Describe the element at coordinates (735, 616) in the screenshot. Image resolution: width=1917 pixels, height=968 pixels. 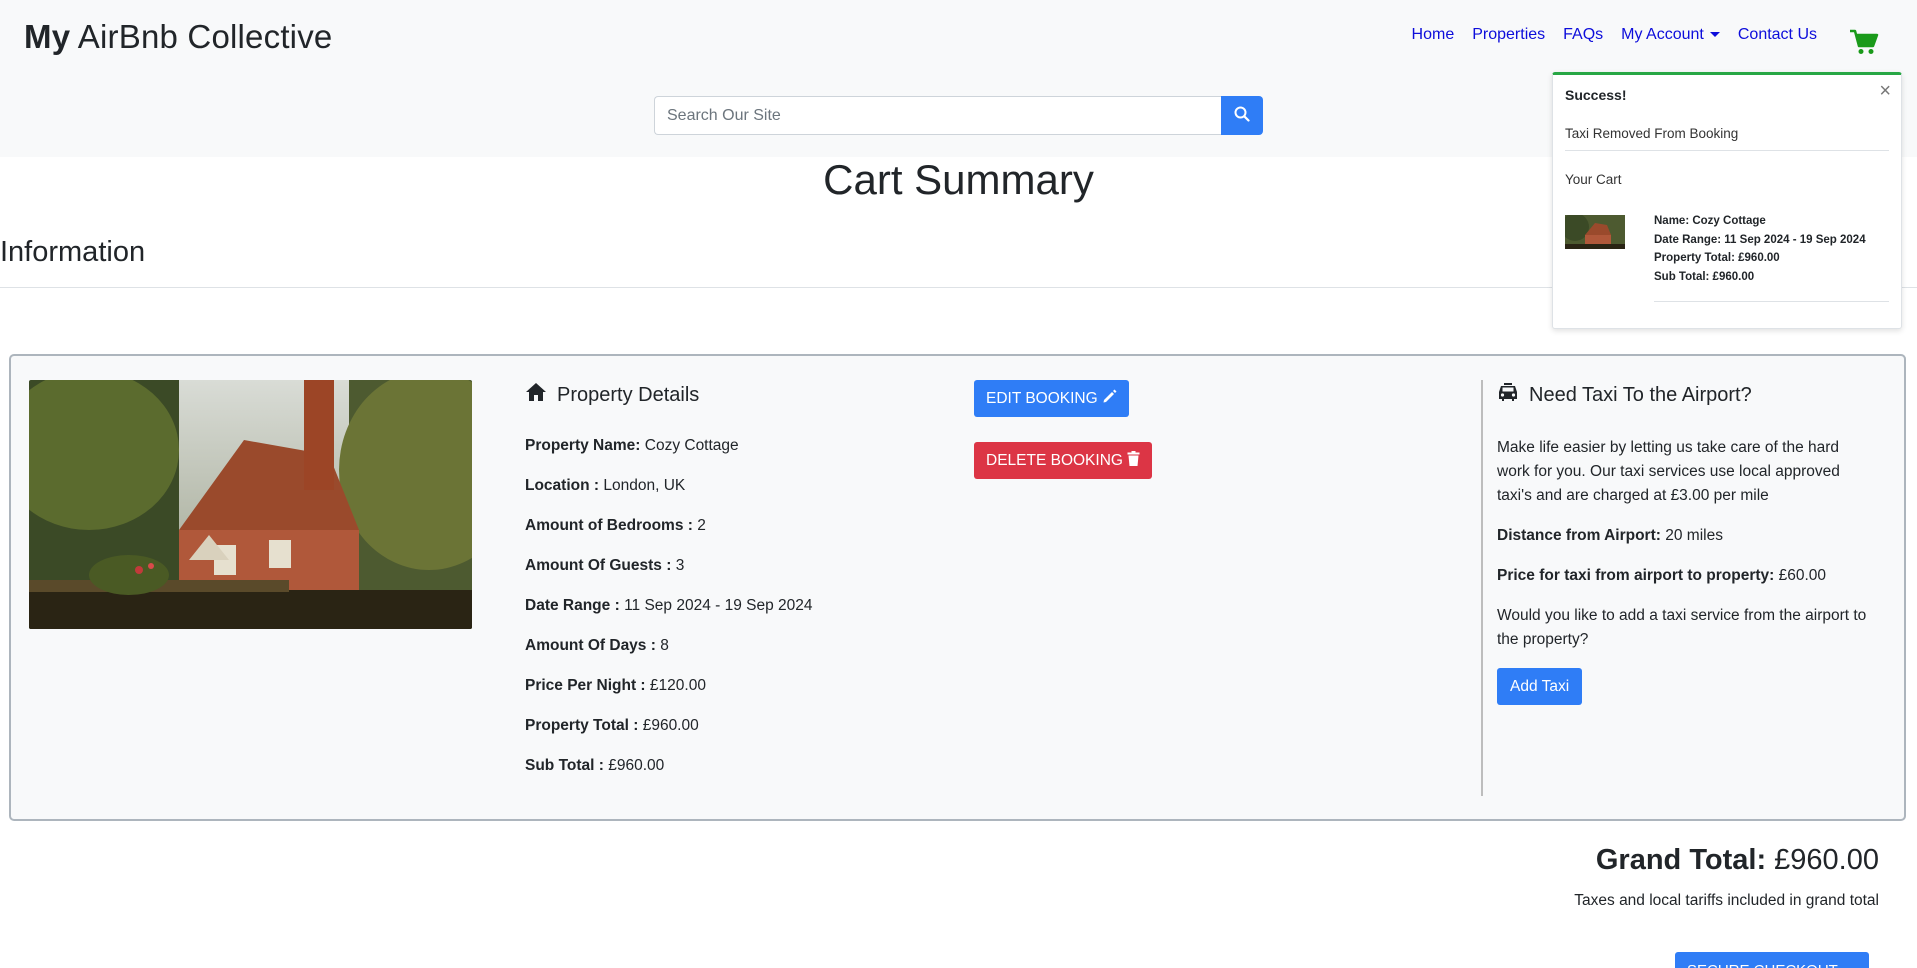
I see `detail-date-range: Date Range : 11 Sep 2024 - 19 Sep 2024` at that location.